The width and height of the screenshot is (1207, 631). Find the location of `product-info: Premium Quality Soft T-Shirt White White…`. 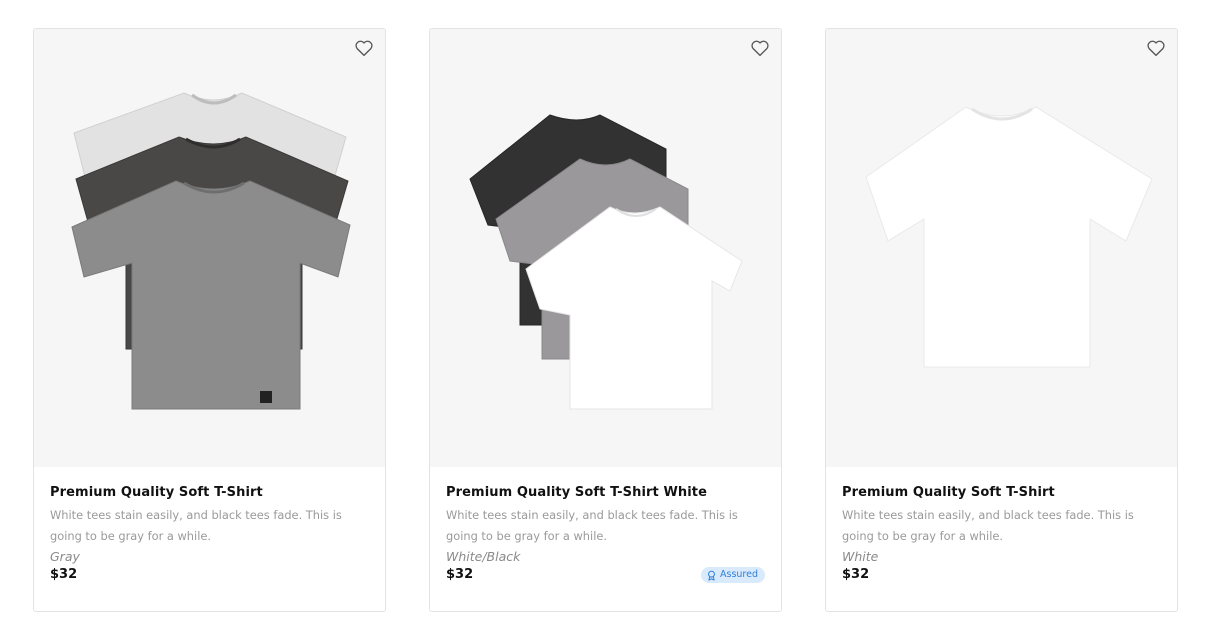

product-info: Premium Quality Soft T-Shirt White White… is located at coordinates (605, 525).